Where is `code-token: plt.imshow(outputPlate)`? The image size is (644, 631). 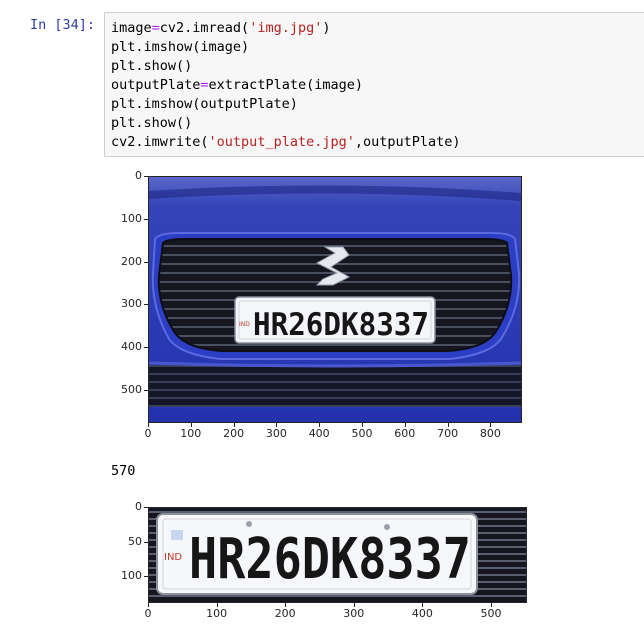 code-token: plt.imshow(outputPlate) is located at coordinates (204, 104).